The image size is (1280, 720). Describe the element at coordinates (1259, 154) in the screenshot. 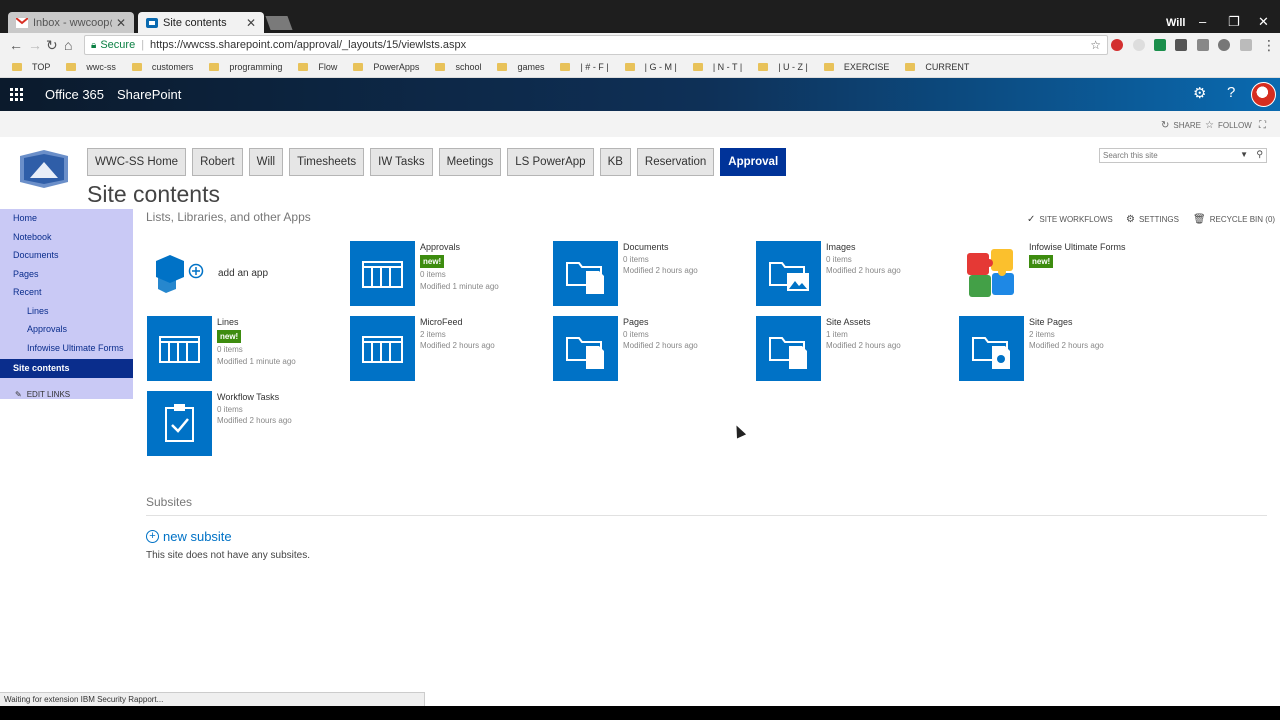

I see `search-icon: ⚲` at that location.